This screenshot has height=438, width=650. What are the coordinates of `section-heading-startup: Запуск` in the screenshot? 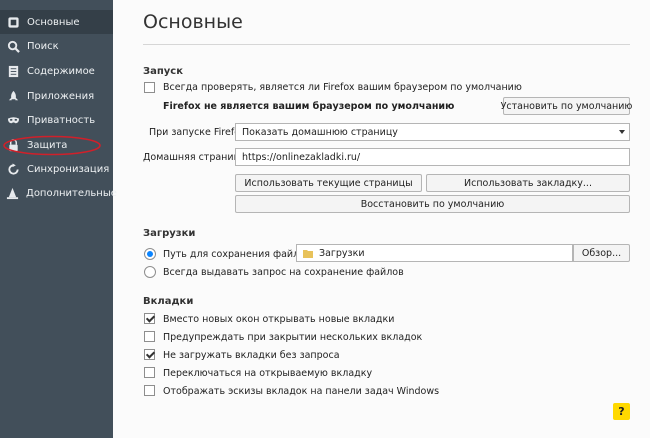 It's located at (163, 71).